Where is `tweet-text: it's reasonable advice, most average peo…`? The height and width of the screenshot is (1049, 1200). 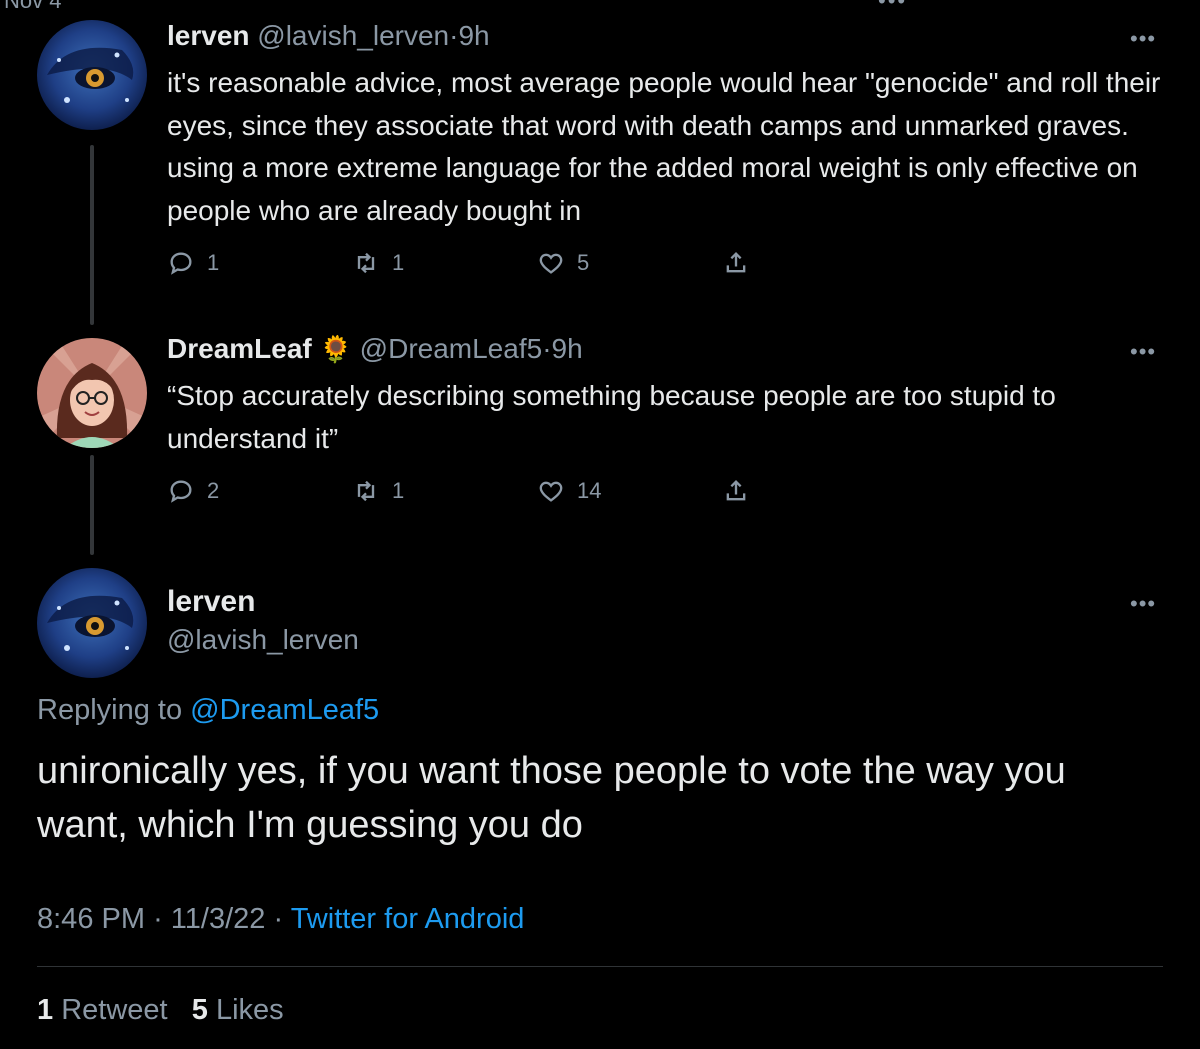 tweet-text: it's reasonable advice, most average peo… is located at coordinates (664, 146).